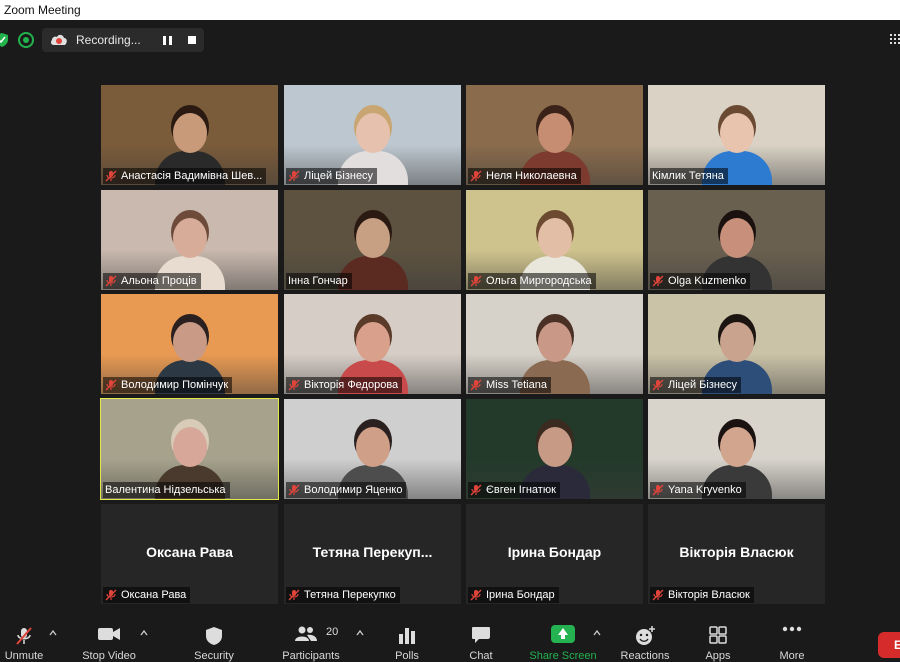 This screenshot has width=900, height=662. What do you see at coordinates (645, 656) in the screenshot?
I see `reactions-label: Reactions` at bounding box center [645, 656].